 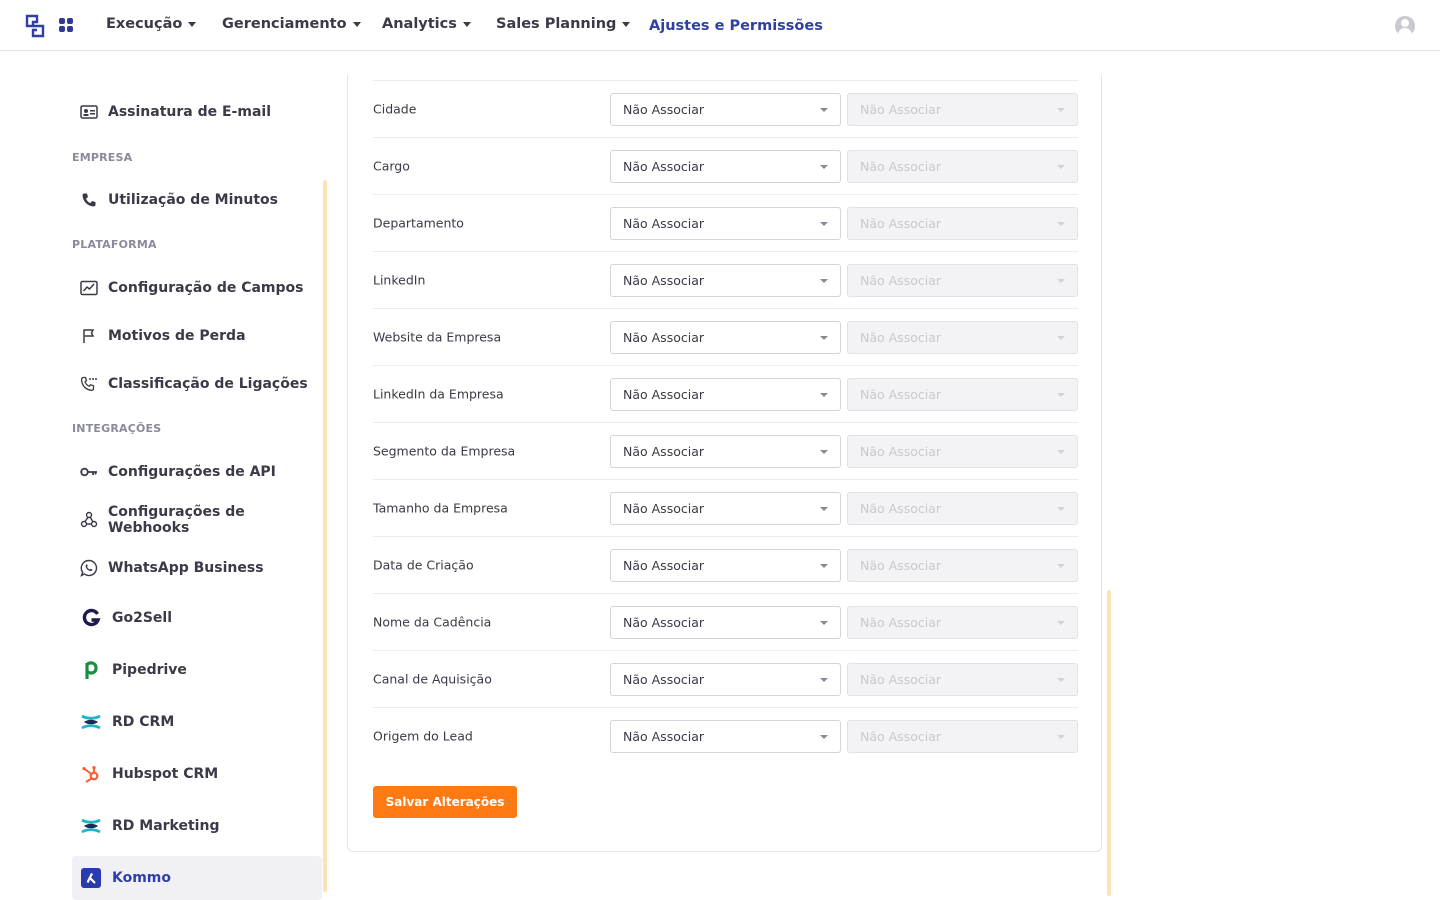 What do you see at coordinates (89, 568) in the screenshot?
I see `whatsapp-icon` at bounding box center [89, 568].